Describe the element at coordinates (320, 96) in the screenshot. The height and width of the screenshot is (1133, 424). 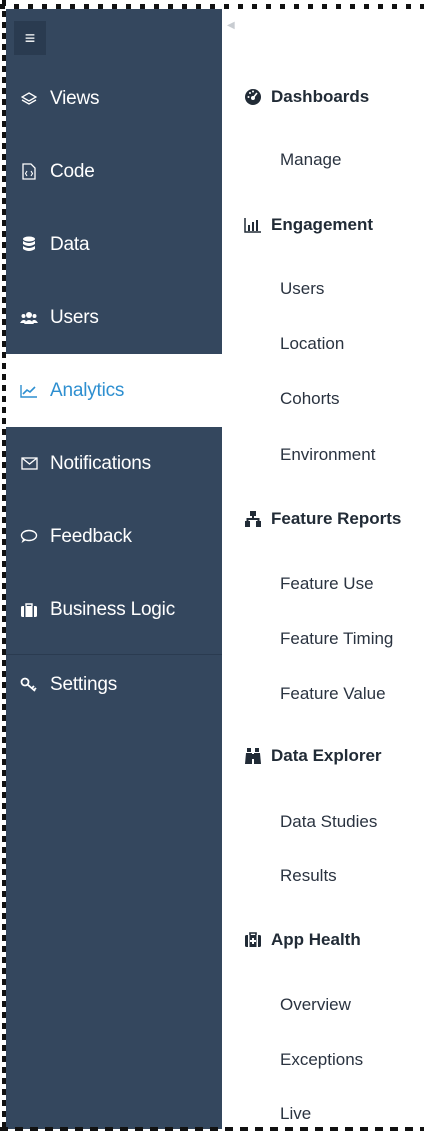
I see `section-title-label: Dashboards` at that location.